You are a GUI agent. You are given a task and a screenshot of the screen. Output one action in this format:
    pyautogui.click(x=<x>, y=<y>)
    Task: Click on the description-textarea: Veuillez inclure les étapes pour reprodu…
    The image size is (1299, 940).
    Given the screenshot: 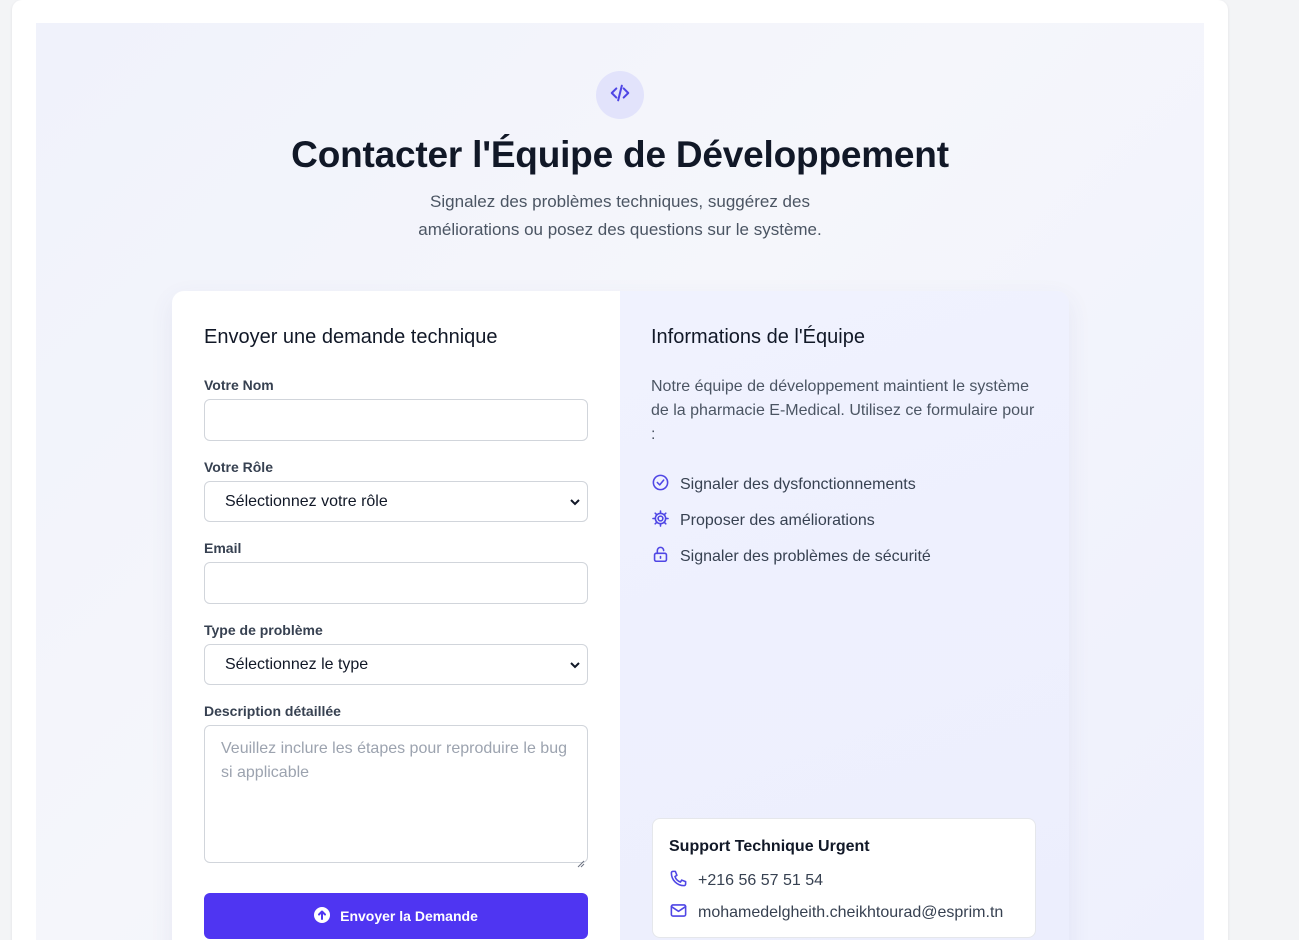 What is the action you would take?
    pyautogui.click(x=396, y=796)
    